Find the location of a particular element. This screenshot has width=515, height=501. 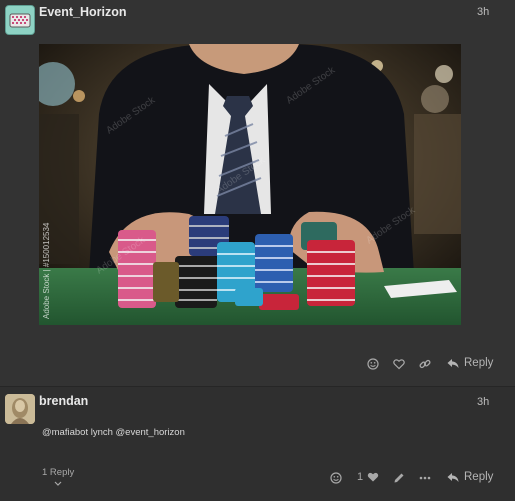

show-replies-button: 1 Reply is located at coordinates (58, 476).